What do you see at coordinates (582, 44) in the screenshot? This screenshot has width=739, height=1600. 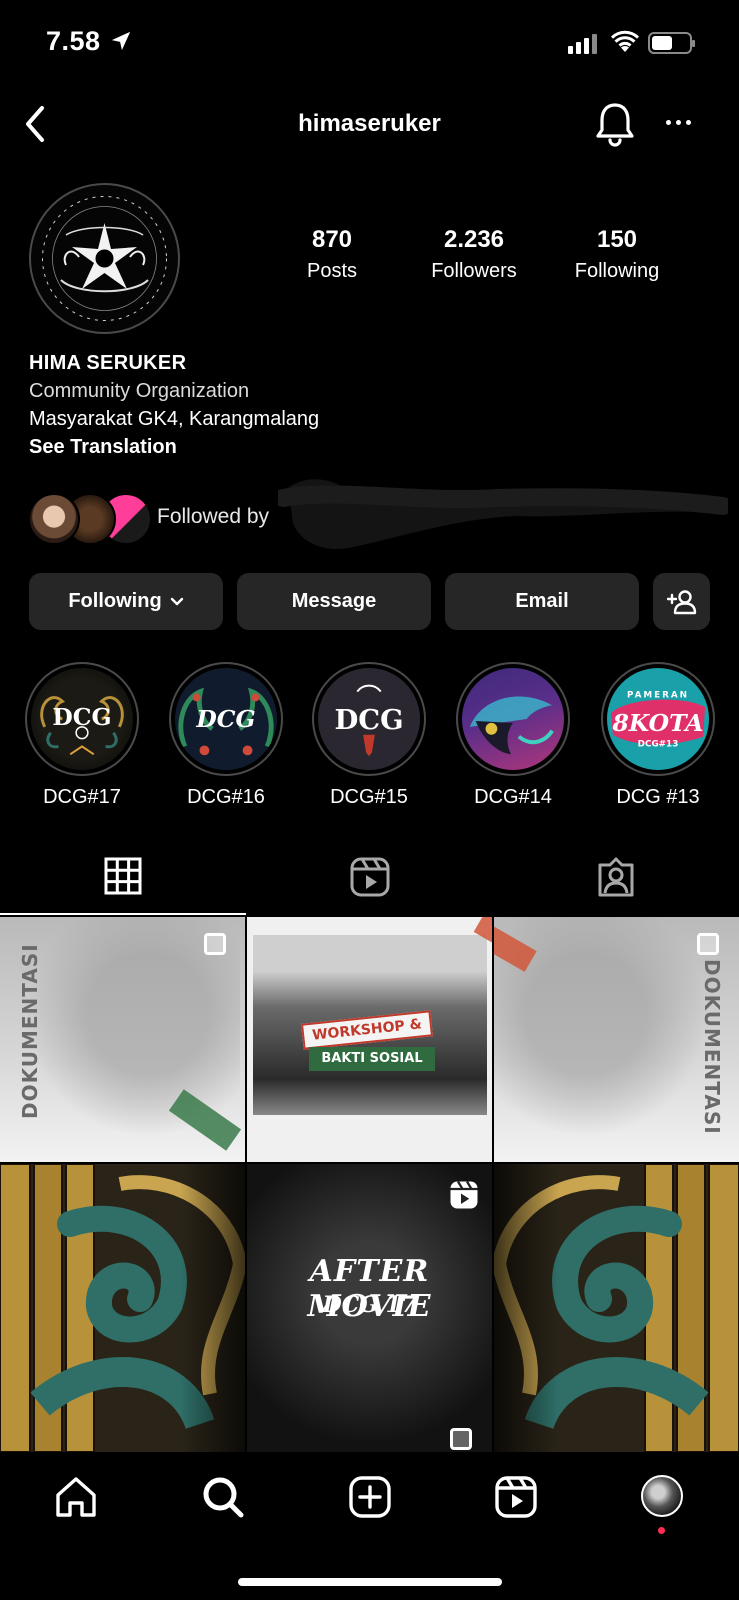 I see `cellular-signal-icon` at bounding box center [582, 44].